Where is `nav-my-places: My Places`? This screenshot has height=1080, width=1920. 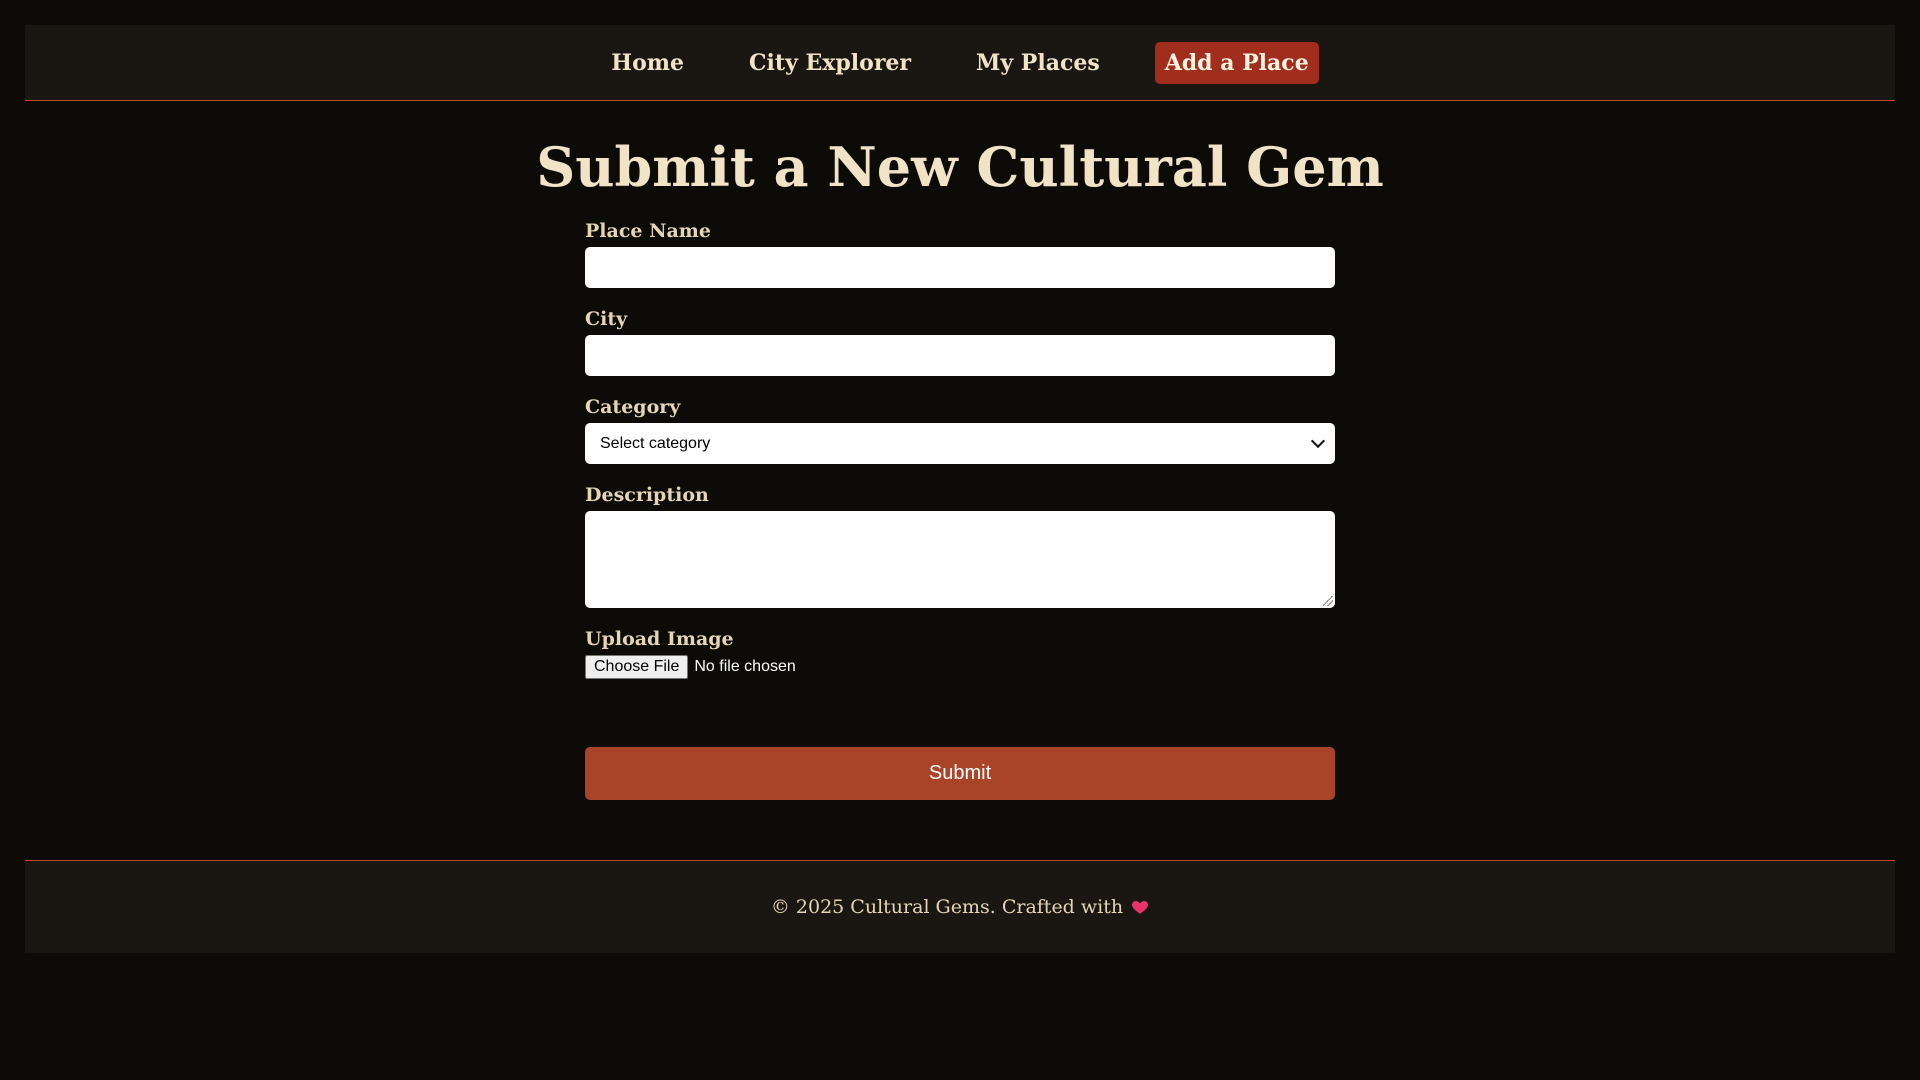 nav-my-places: My Places is located at coordinates (1038, 63).